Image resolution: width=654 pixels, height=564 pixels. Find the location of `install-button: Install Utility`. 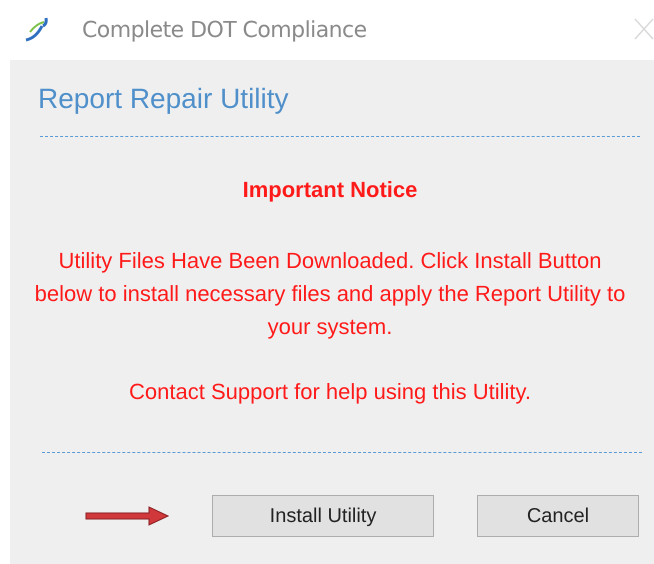

install-button: Install Utility is located at coordinates (323, 516).